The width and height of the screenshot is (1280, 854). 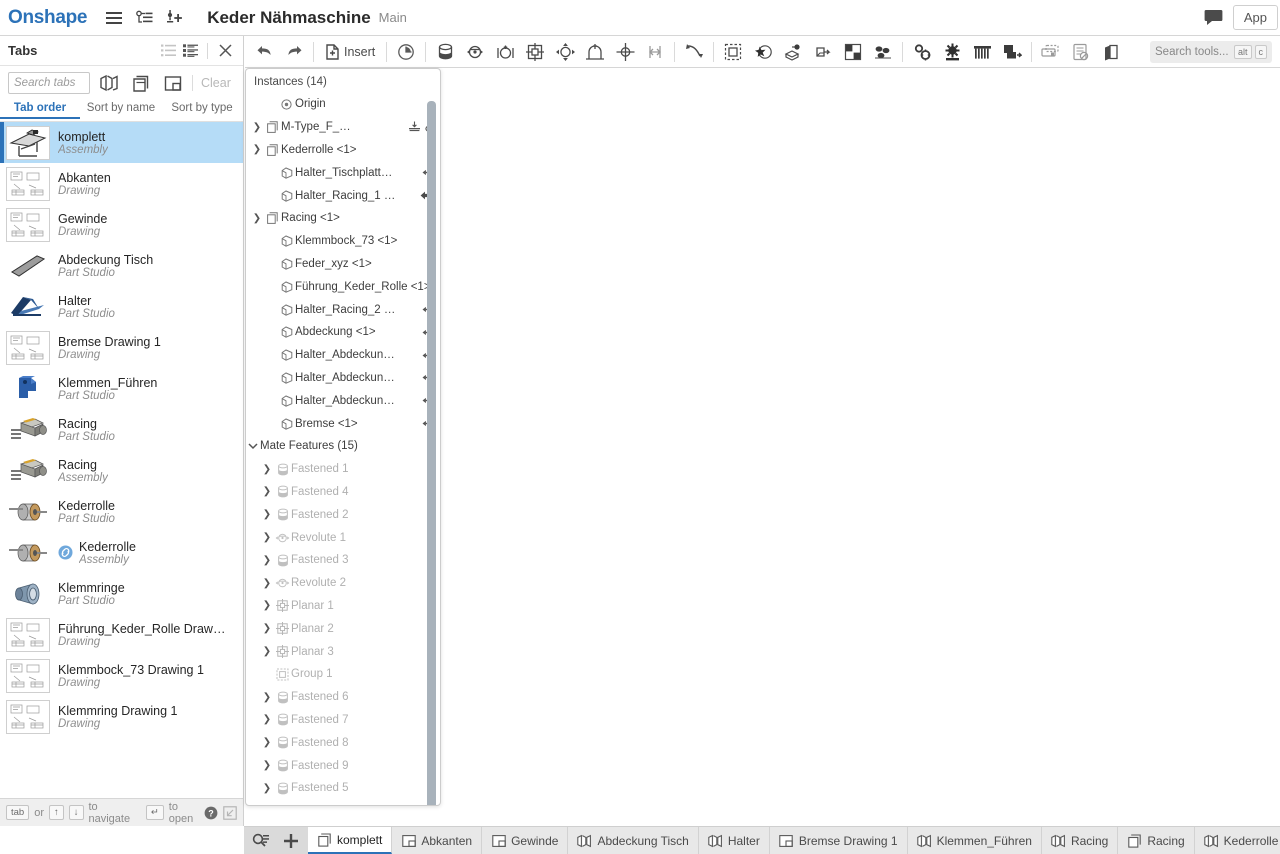 What do you see at coordinates (343, 241) in the screenshot?
I see `instance-row: Klemmbock_73 <1>` at bounding box center [343, 241].